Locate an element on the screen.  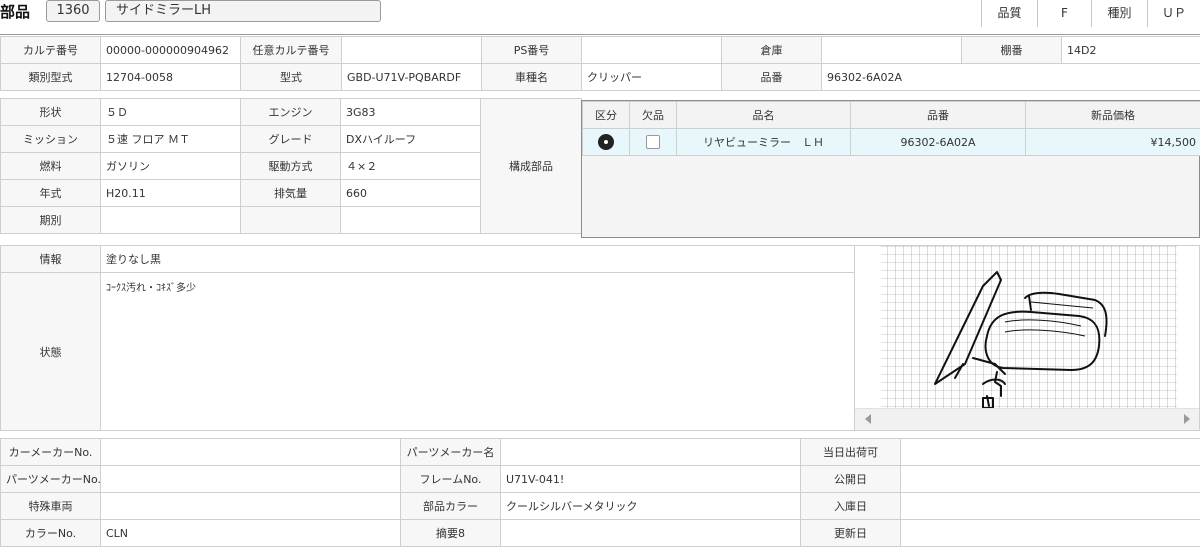
grade-value: DXハイルーフ is located at coordinates (410, 139).